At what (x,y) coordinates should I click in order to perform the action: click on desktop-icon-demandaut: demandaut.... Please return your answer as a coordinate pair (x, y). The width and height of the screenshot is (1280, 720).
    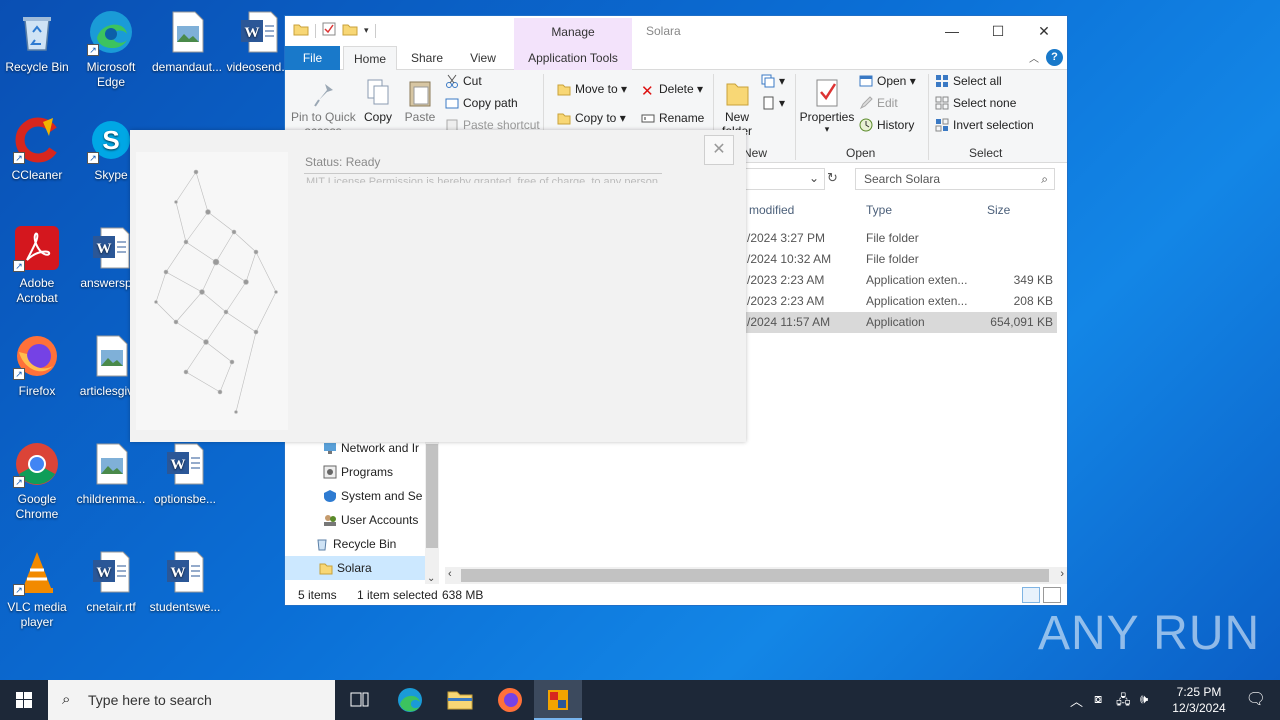
    Looking at the image, I should click on (187, 41).